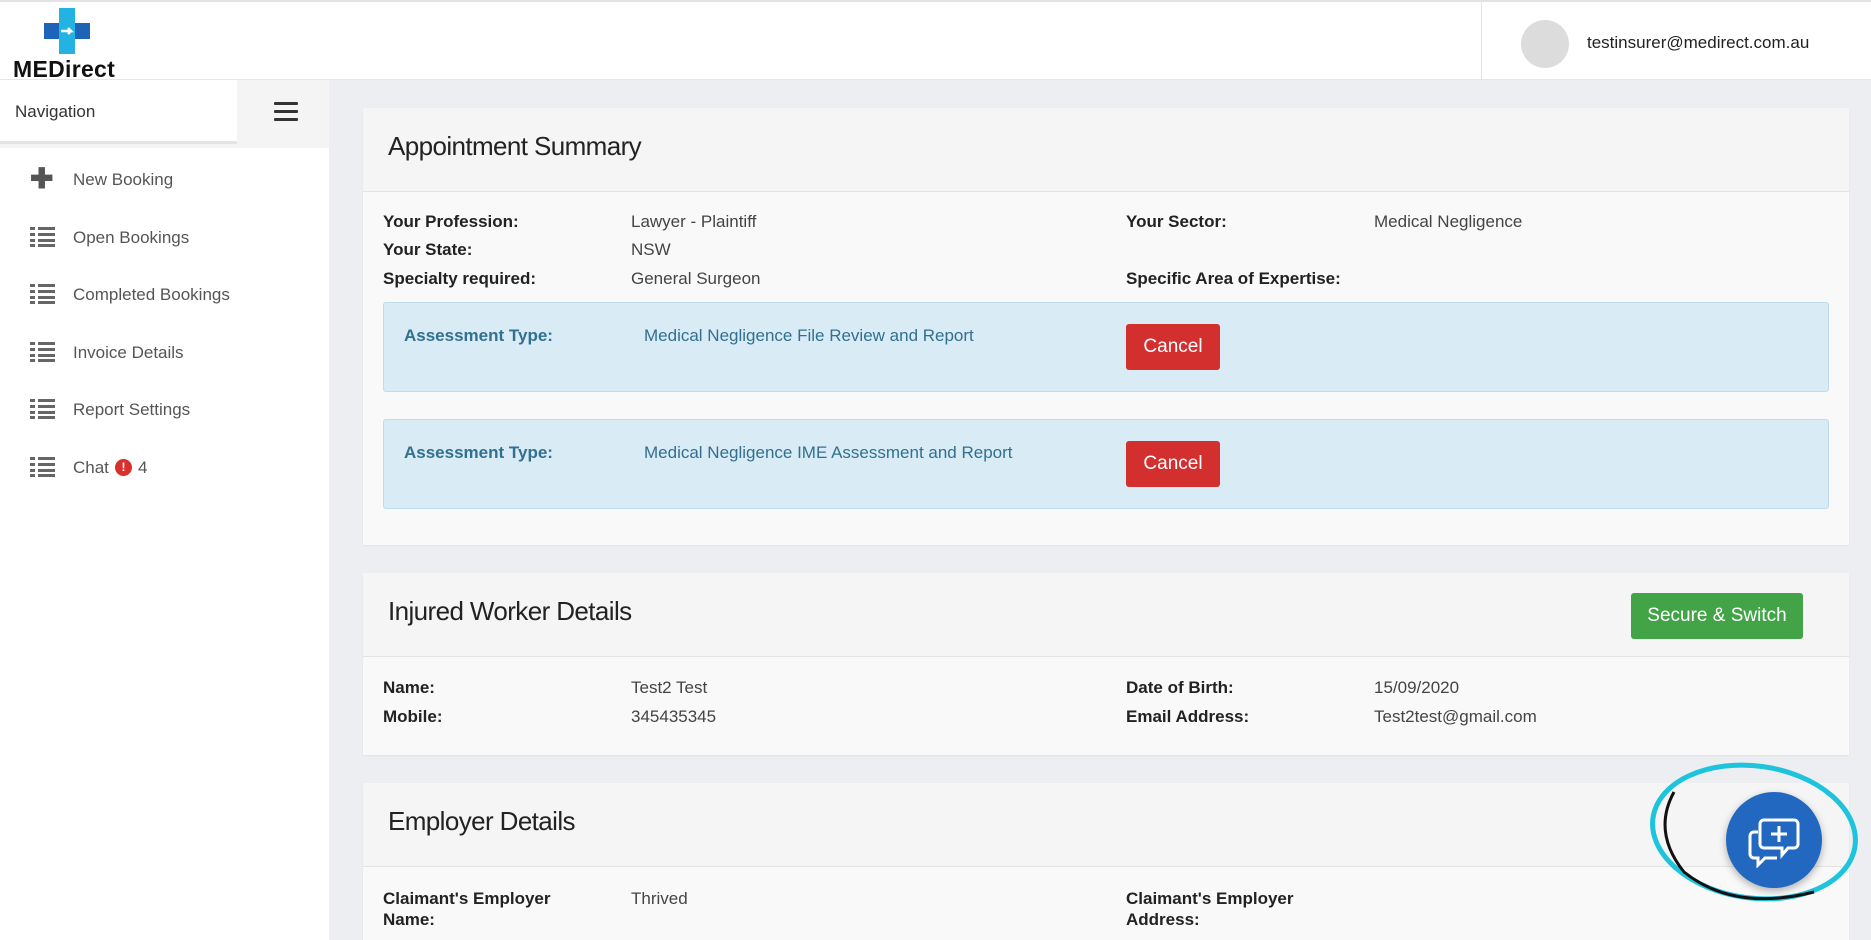  I want to click on card-title: Injured Worker Details, so click(510, 611).